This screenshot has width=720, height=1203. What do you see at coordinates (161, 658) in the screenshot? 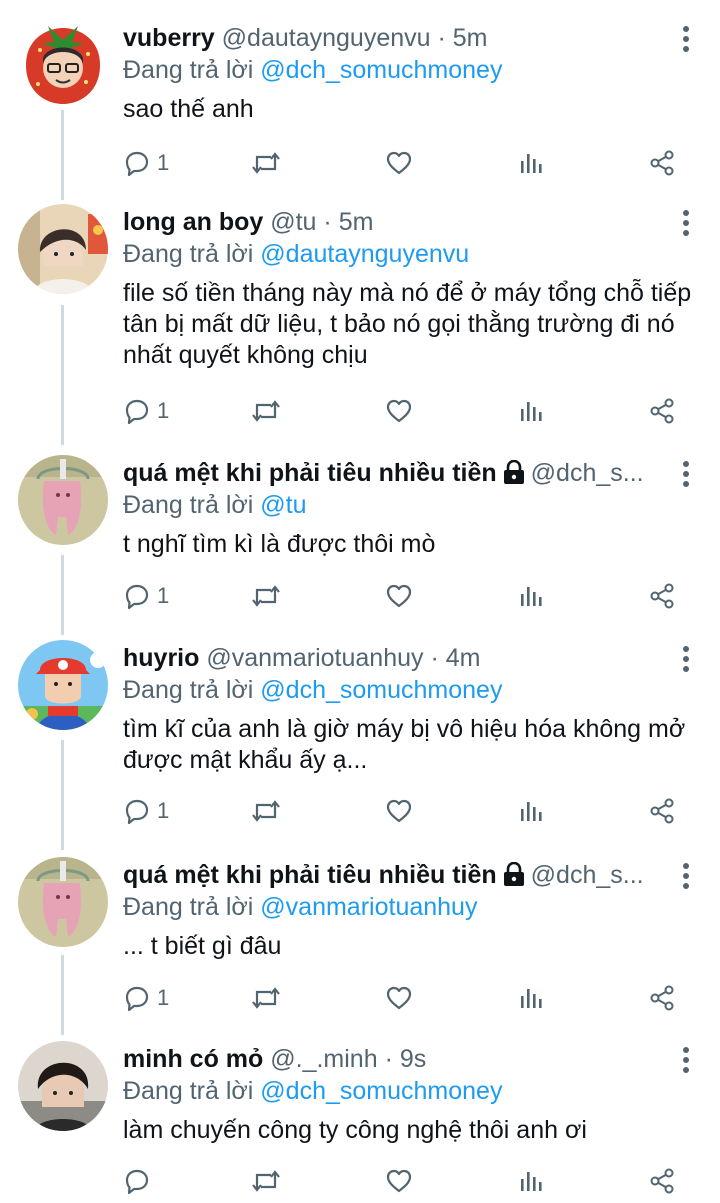
I see `display-name: huyrio` at bounding box center [161, 658].